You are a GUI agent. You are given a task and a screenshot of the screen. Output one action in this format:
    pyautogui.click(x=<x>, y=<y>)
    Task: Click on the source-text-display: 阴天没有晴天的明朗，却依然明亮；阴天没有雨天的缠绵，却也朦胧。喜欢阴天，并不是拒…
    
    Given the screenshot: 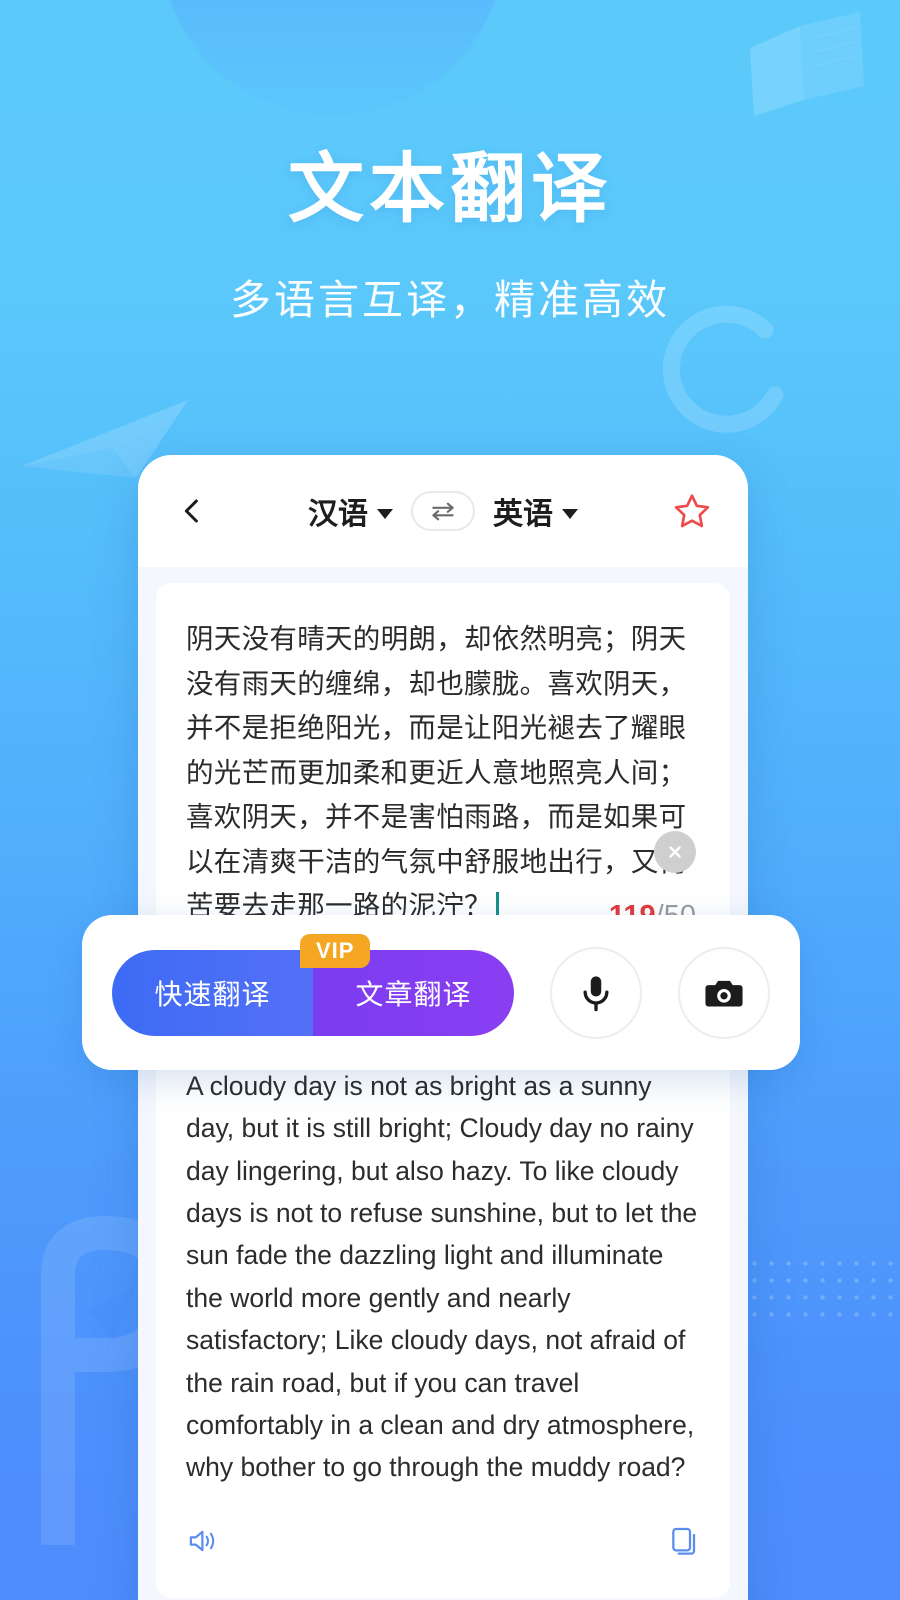 What is the action you would take?
    pyautogui.click(x=443, y=773)
    